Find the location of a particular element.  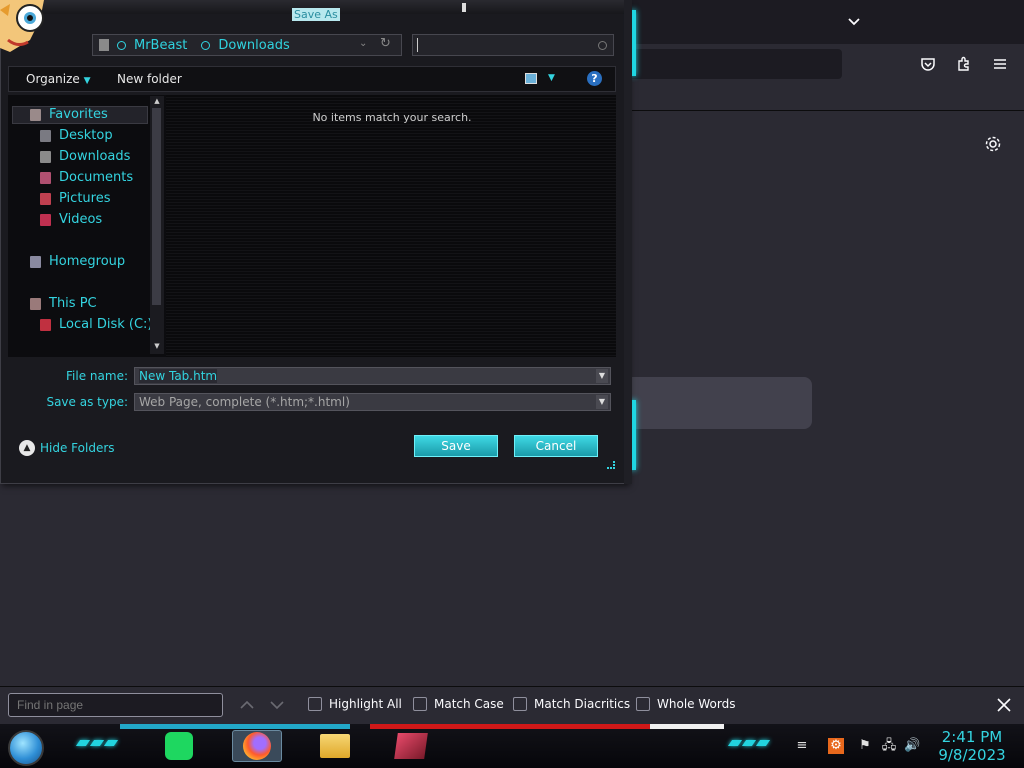

view-icon is located at coordinates (531, 78).